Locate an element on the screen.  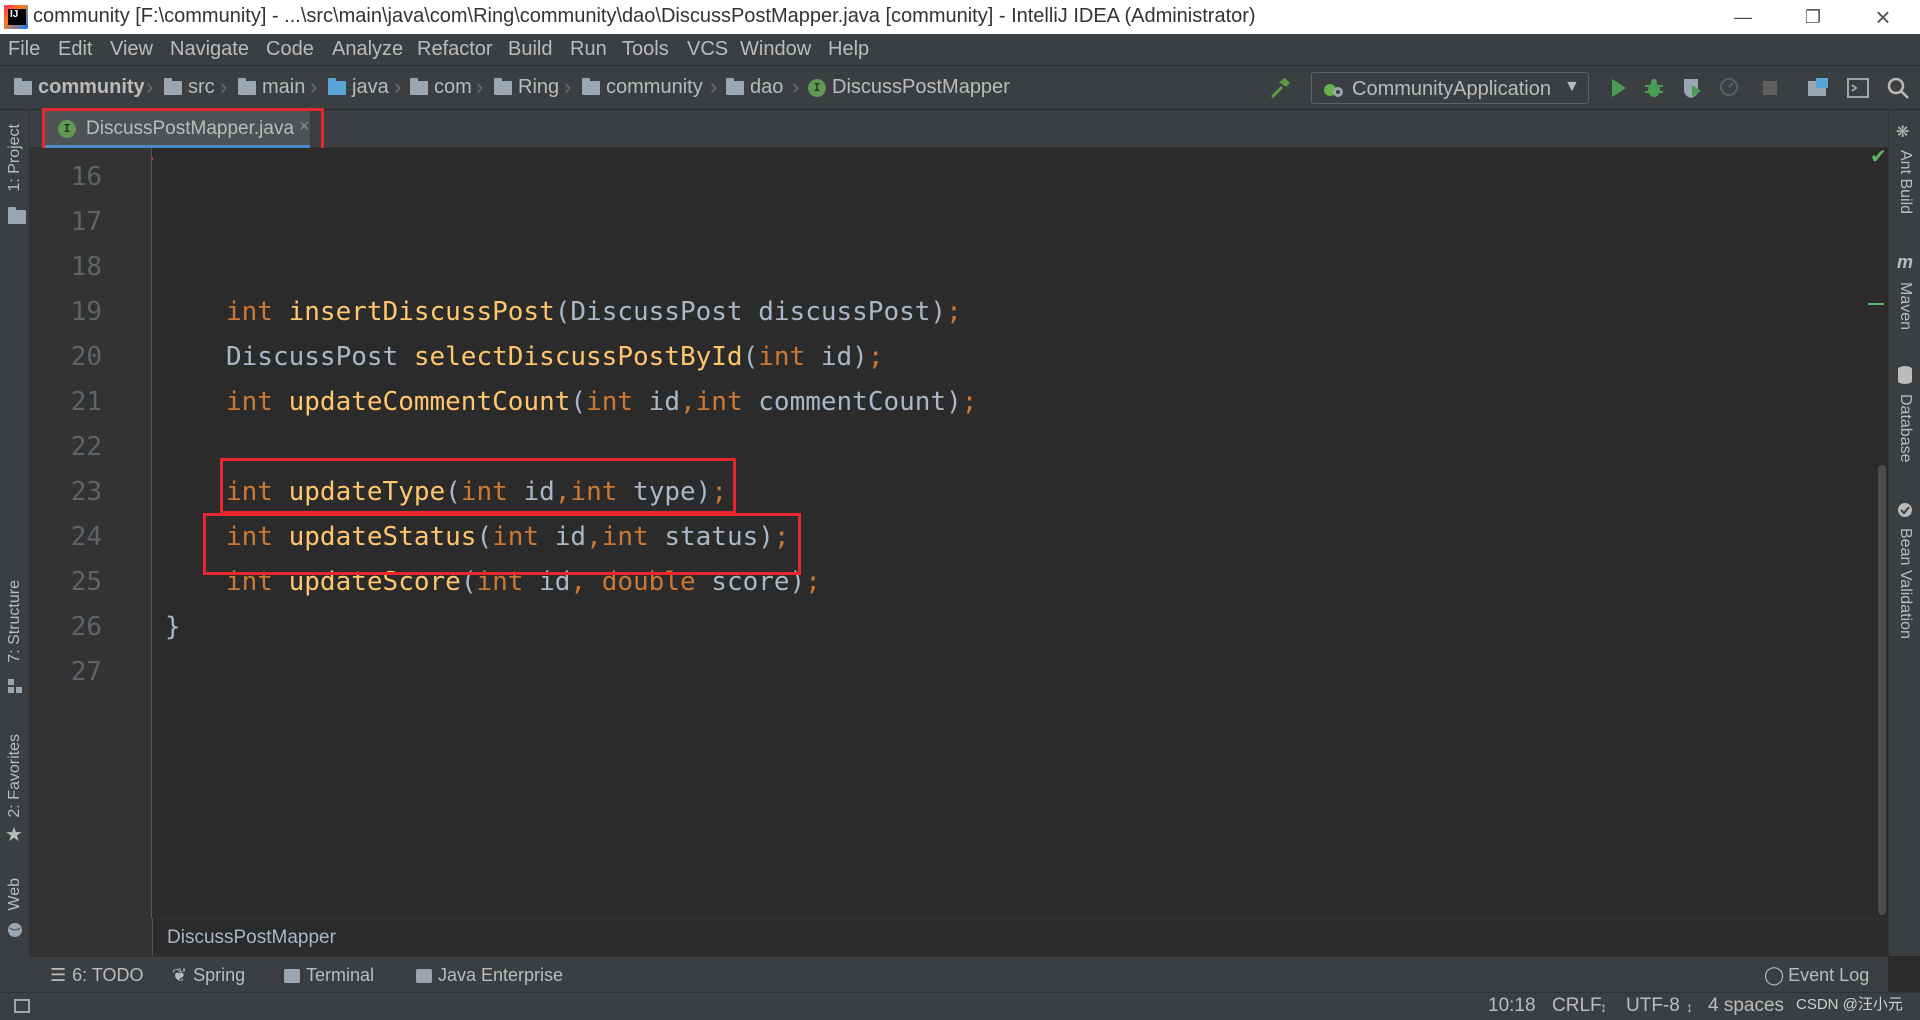
minimize-button: — is located at coordinates (1743, 17).